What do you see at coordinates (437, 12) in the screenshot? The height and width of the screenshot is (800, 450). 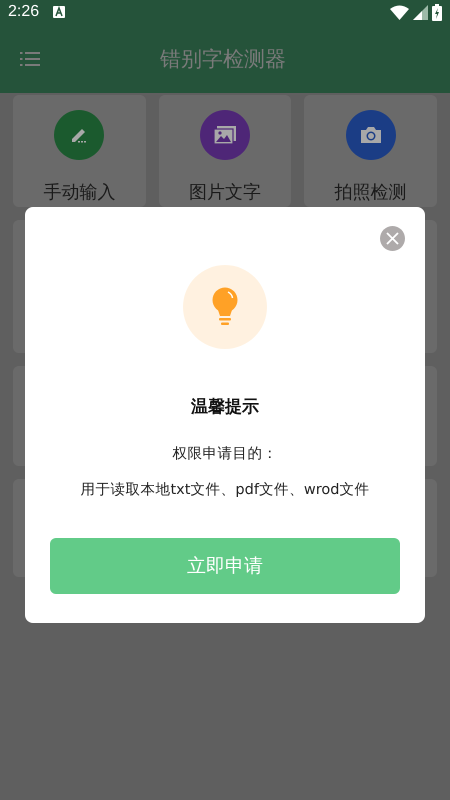 I see `battery-icon` at bounding box center [437, 12].